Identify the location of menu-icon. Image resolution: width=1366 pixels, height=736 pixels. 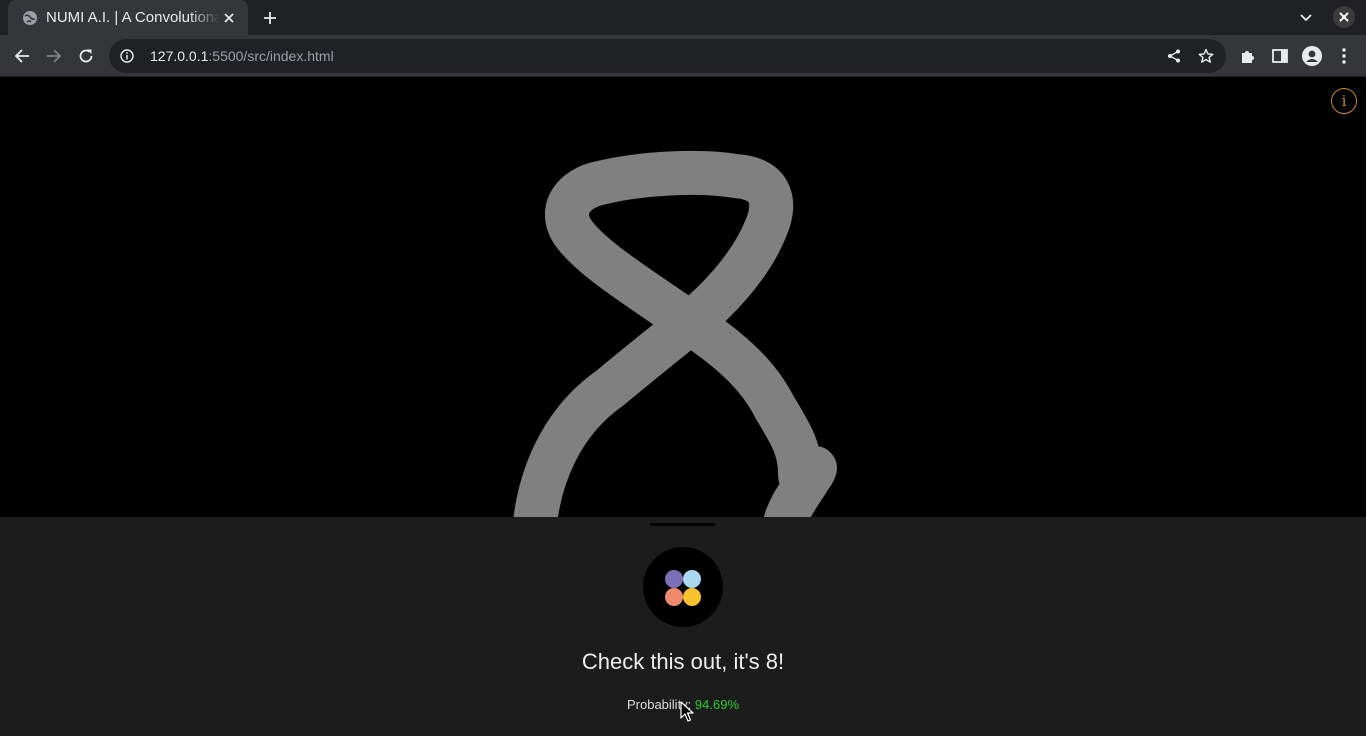
(1344, 56).